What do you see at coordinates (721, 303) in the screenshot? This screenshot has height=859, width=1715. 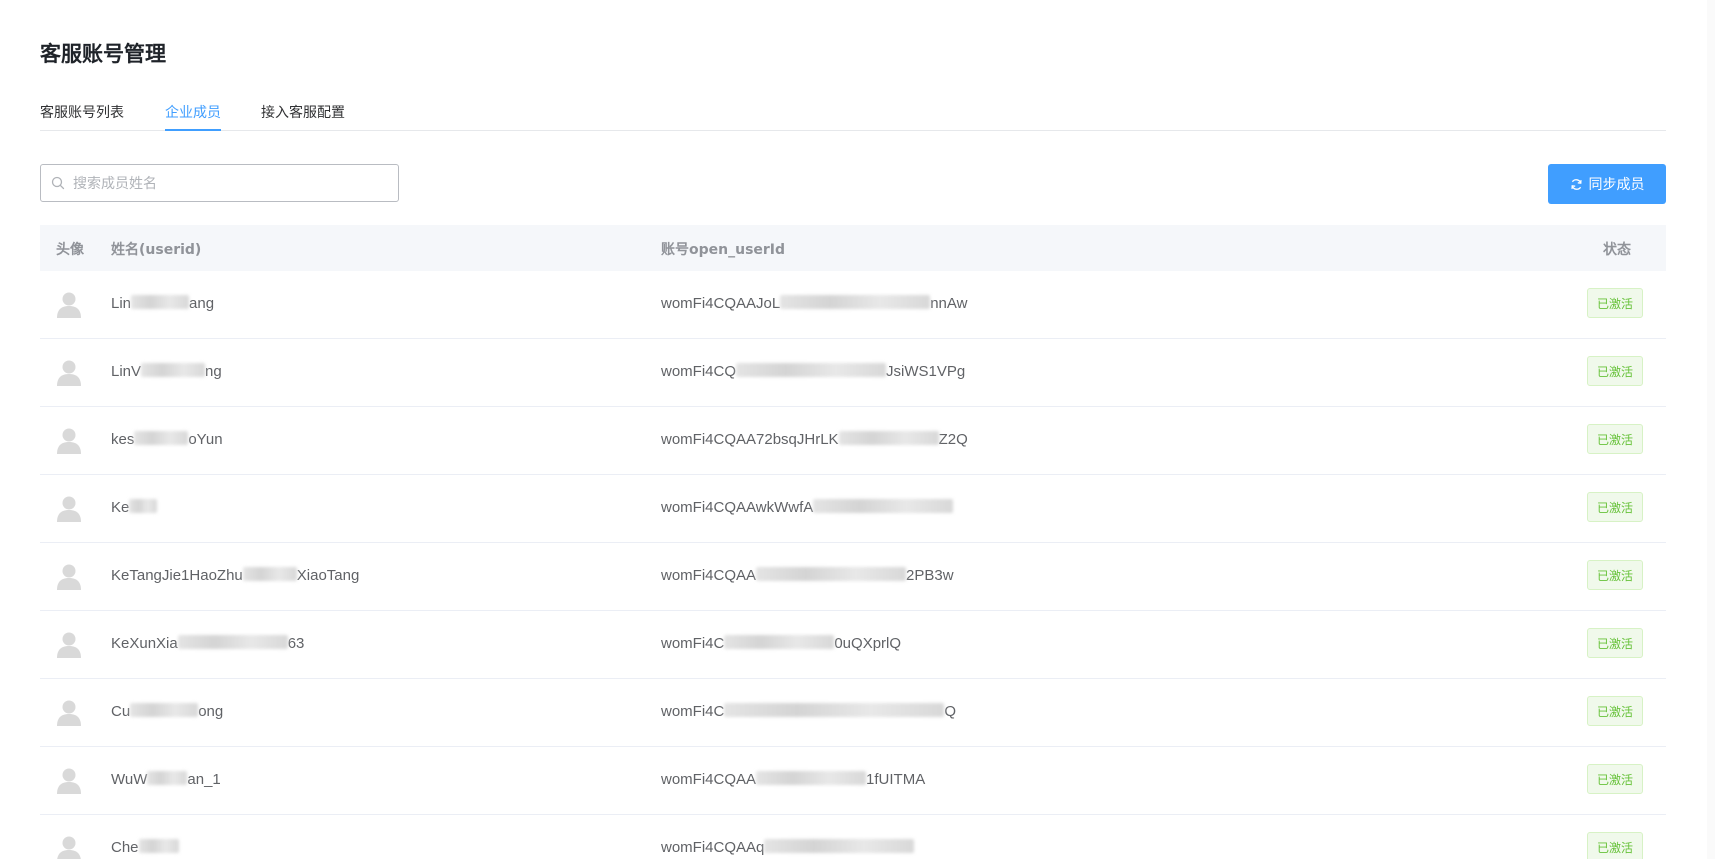 I see `open-userid-start: womFi4CQAAJoL` at bounding box center [721, 303].